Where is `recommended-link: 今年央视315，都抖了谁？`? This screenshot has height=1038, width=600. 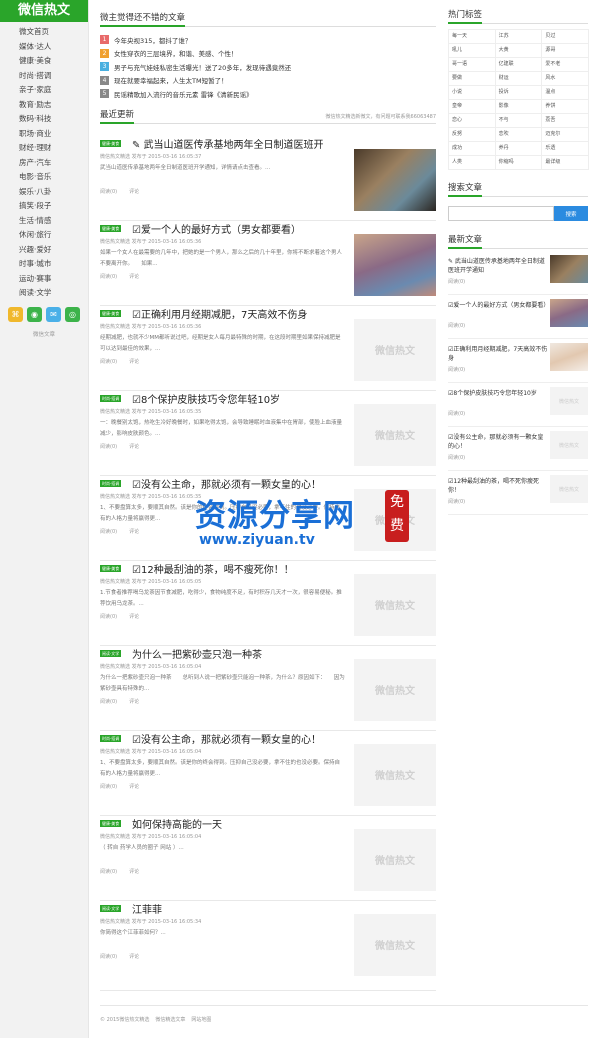 recommended-link: 今年央视315，都抖了谁？ is located at coordinates (152, 40).